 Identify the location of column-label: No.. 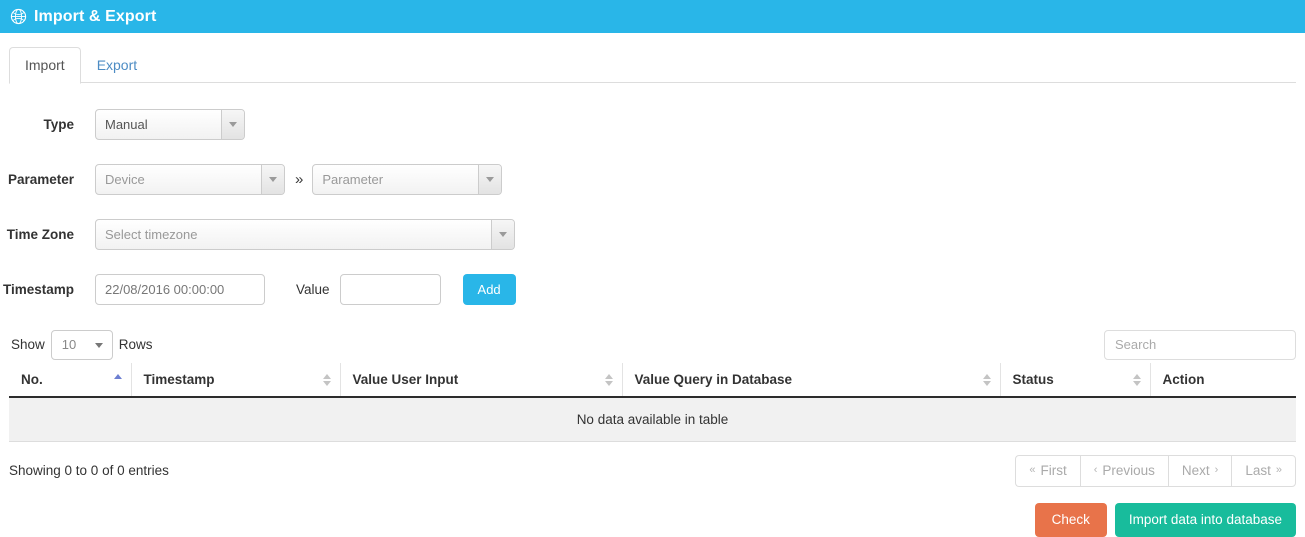
(32, 379).